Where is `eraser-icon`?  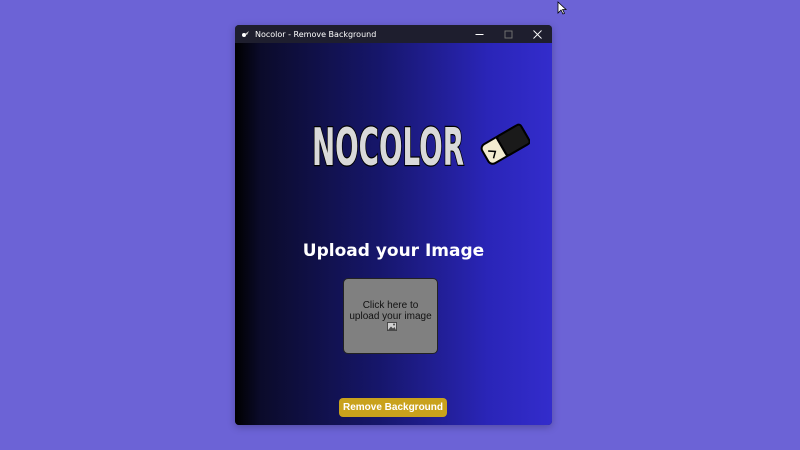
eraser-icon is located at coordinates (505, 144).